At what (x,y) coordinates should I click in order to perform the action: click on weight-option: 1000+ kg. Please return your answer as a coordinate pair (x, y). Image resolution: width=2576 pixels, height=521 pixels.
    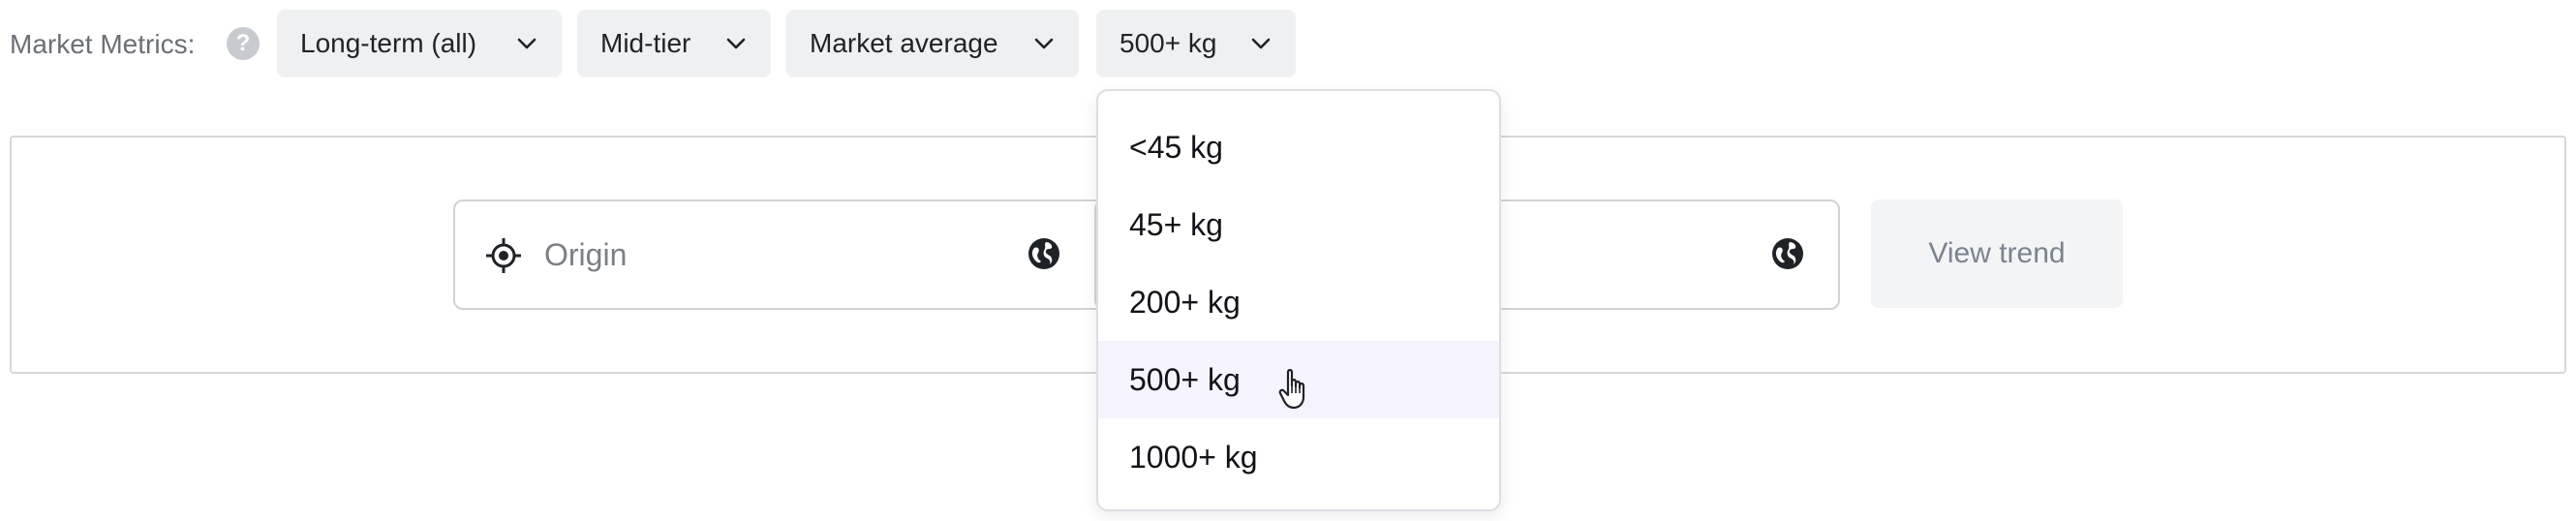
    Looking at the image, I should click on (1298, 457).